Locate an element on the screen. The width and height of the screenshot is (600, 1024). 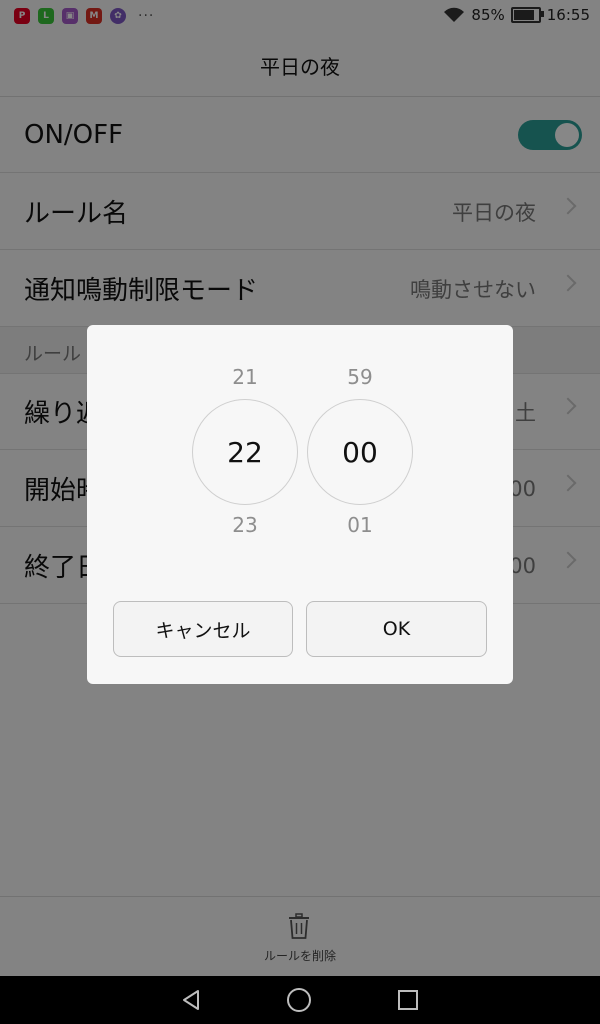
back-icon is located at coordinates (191, 1000).